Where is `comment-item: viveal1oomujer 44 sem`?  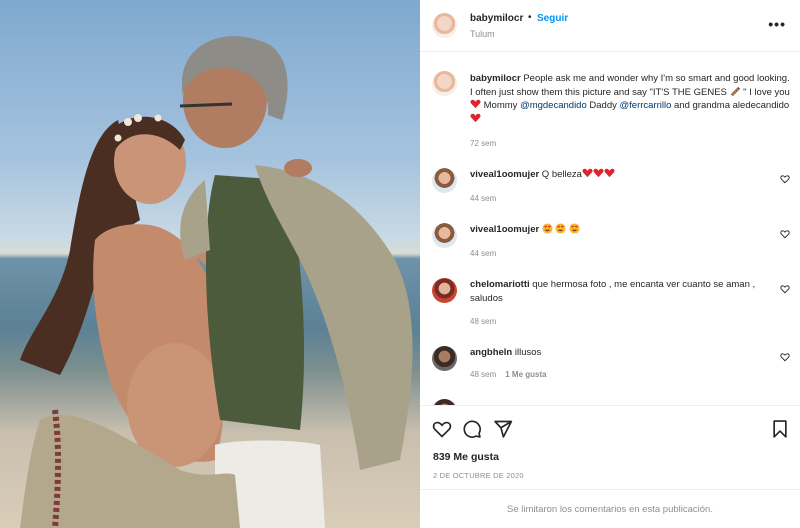
comment-item: viveal1oomujer 44 sem is located at coordinates (610, 245).